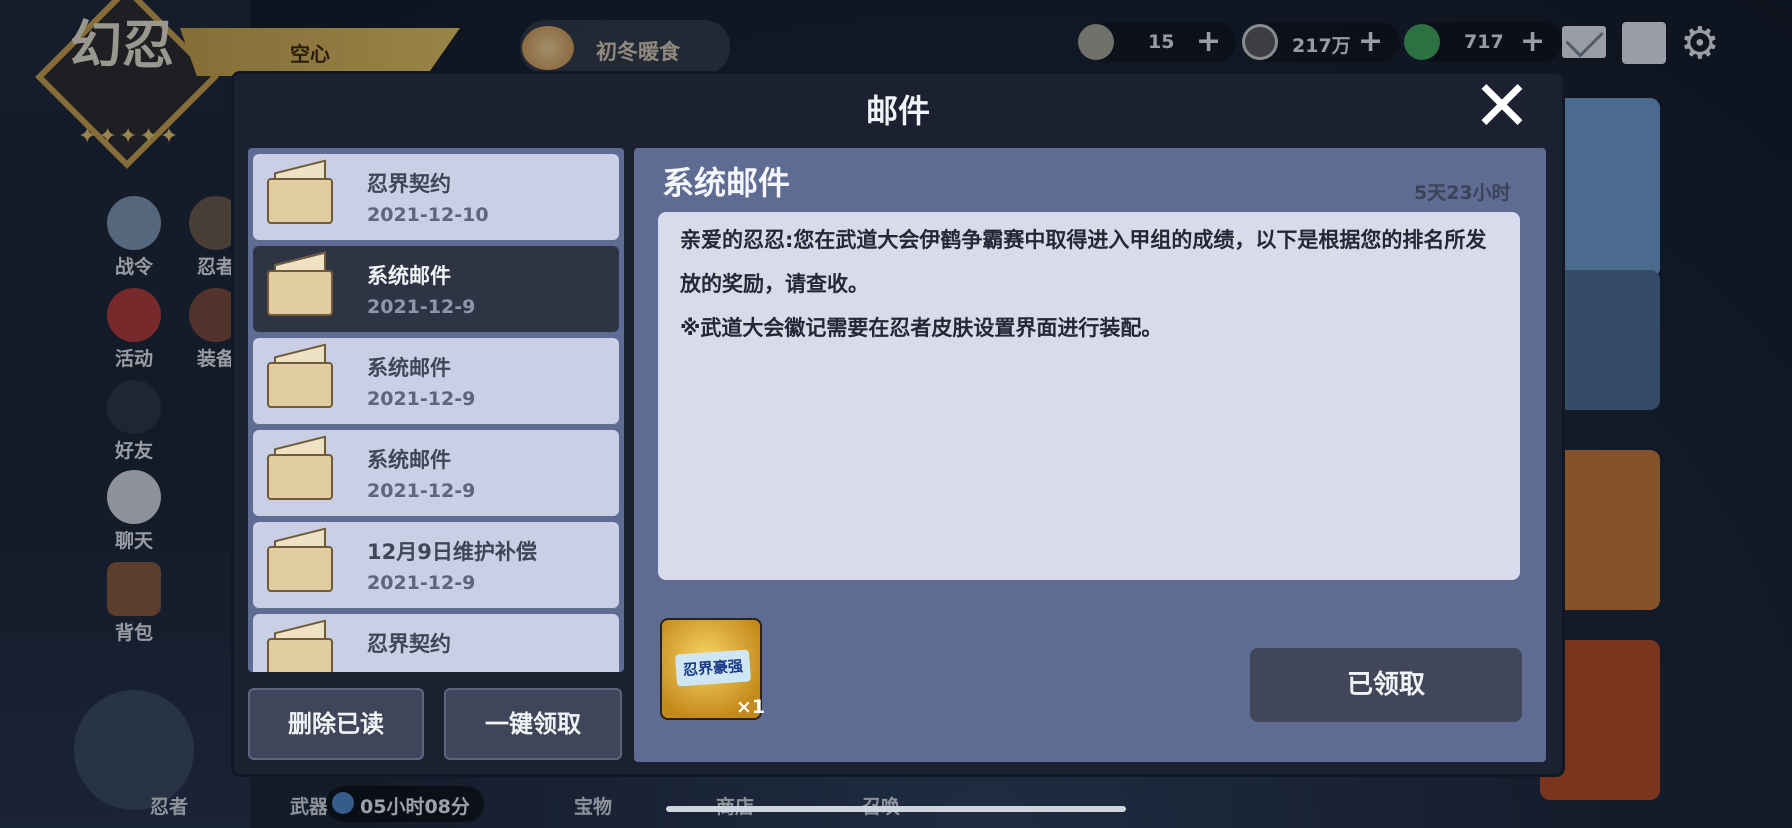 This screenshot has height=828, width=1792. I want to click on dialog-title: 邮件, so click(897, 111).